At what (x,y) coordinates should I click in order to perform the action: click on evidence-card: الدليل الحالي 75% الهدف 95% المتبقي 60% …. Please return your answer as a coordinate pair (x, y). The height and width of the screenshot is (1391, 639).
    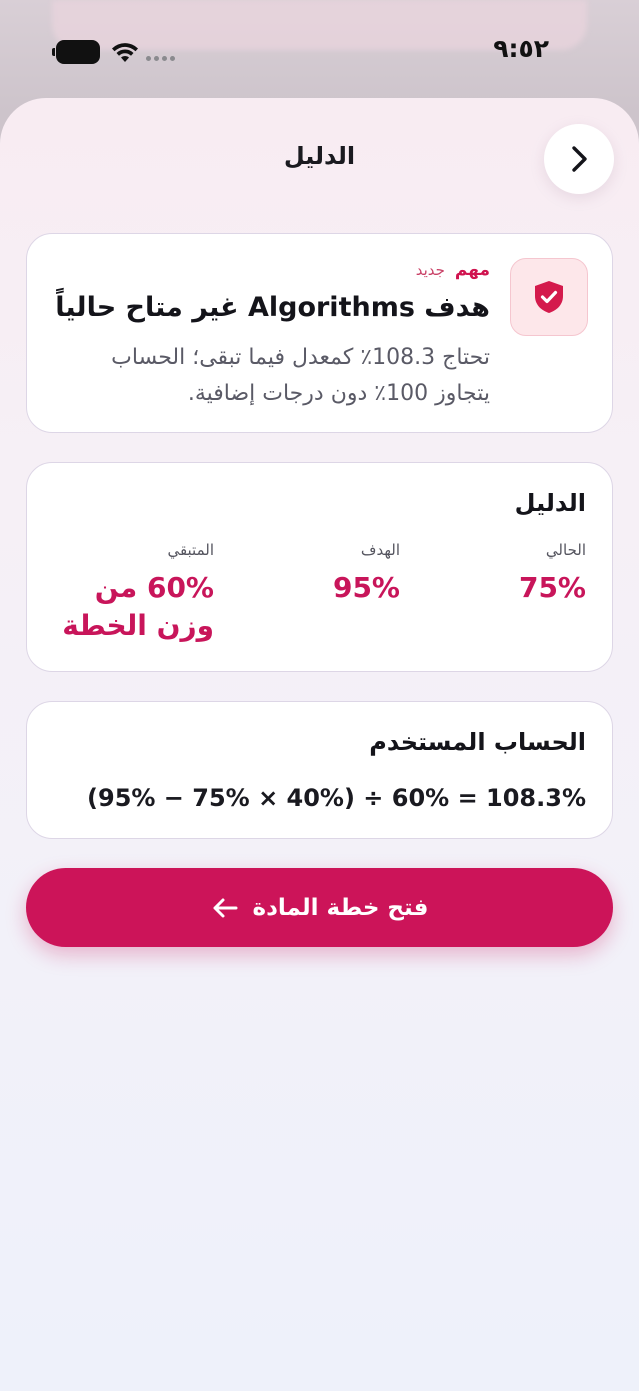
    Looking at the image, I should click on (319, 567).